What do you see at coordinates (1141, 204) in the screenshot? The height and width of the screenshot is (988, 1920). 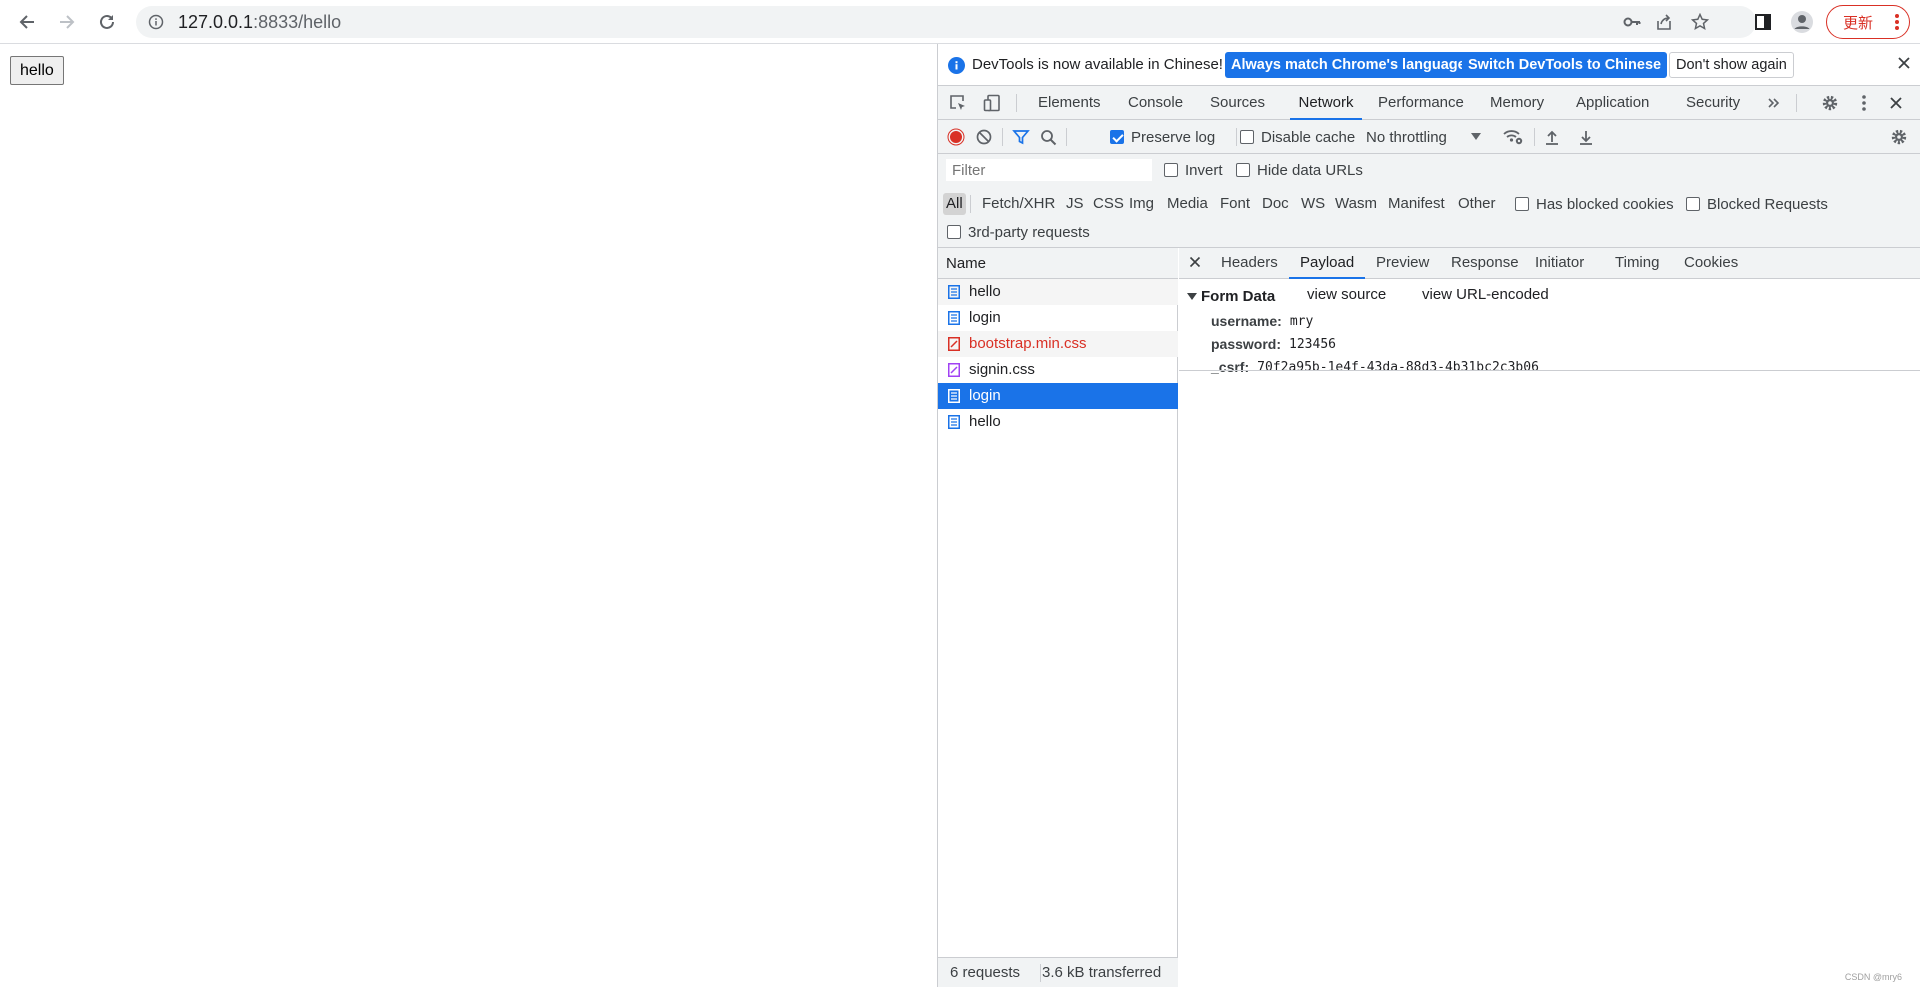 I see `type-filter-img: Img` at bounding box center [1141, 204].